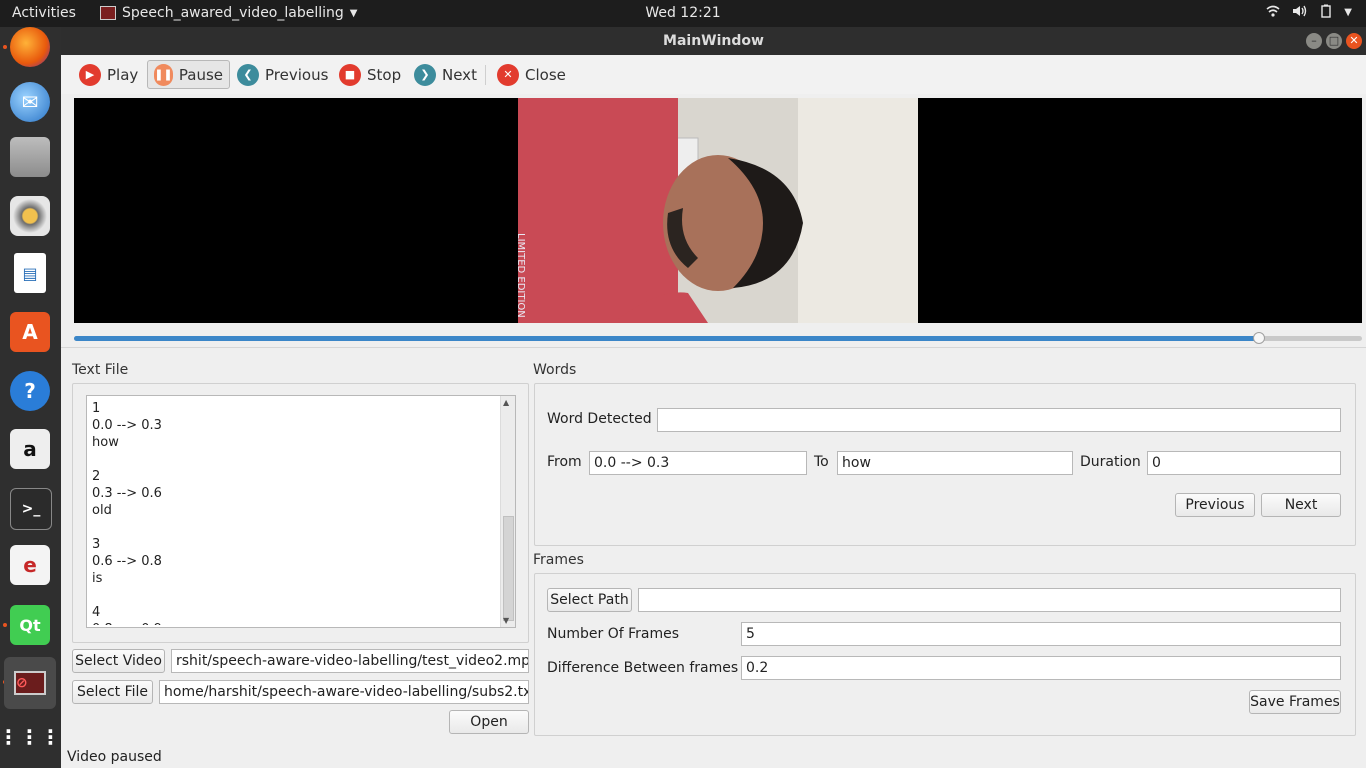  Describe the element at coordinates (127, 493) in the screenshot. I see `subtitle-line: 0.3 --> 0.6` at that location.